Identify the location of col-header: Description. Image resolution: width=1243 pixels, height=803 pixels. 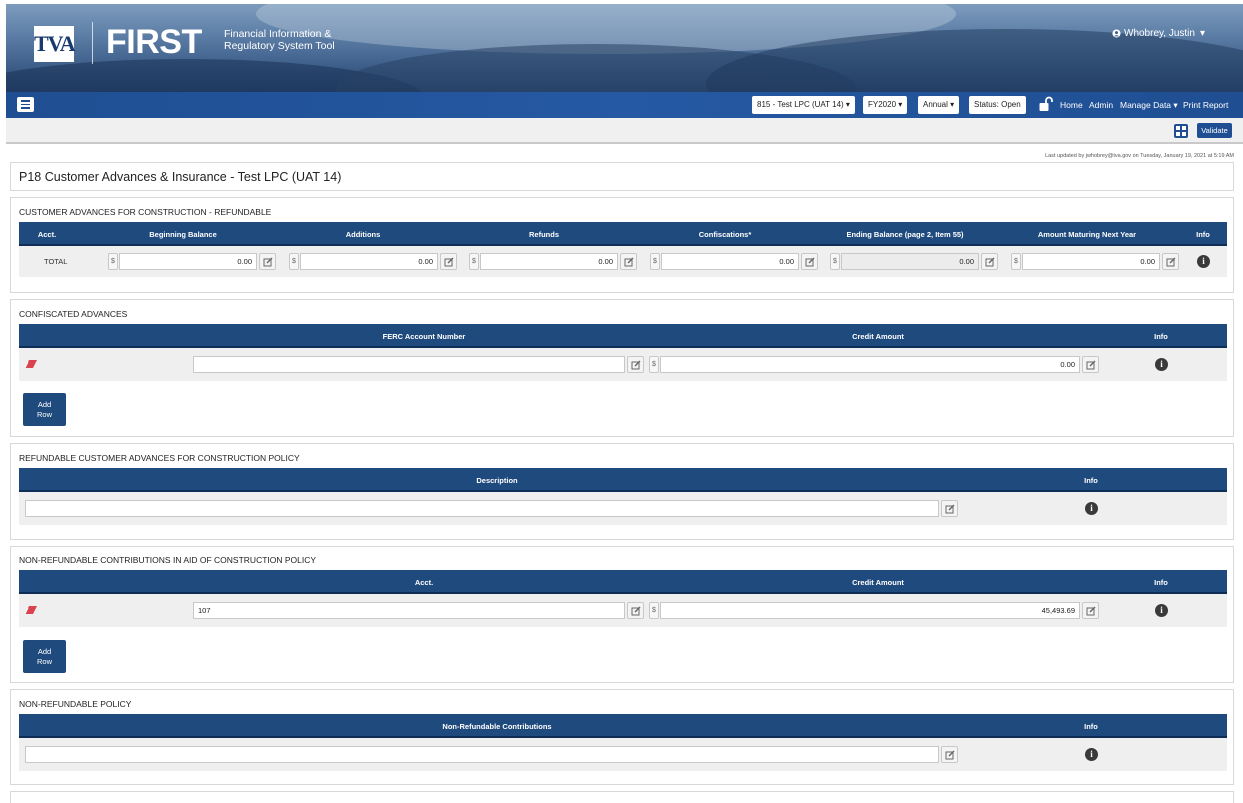
(497, 480).